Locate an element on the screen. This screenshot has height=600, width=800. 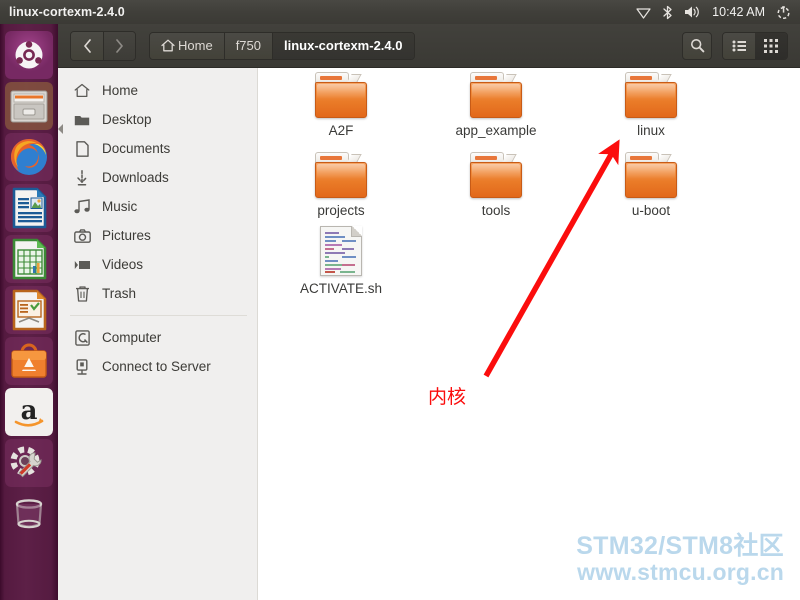
file-label: u-boot is located at coordinates (651, 210).